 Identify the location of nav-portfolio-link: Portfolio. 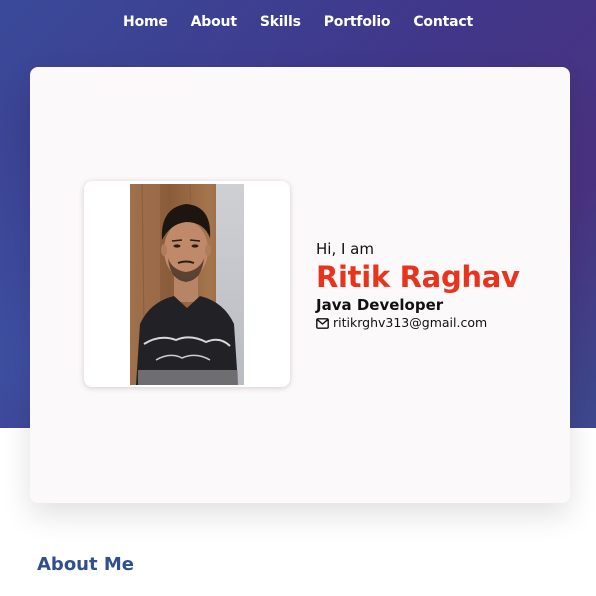
(357, 22).